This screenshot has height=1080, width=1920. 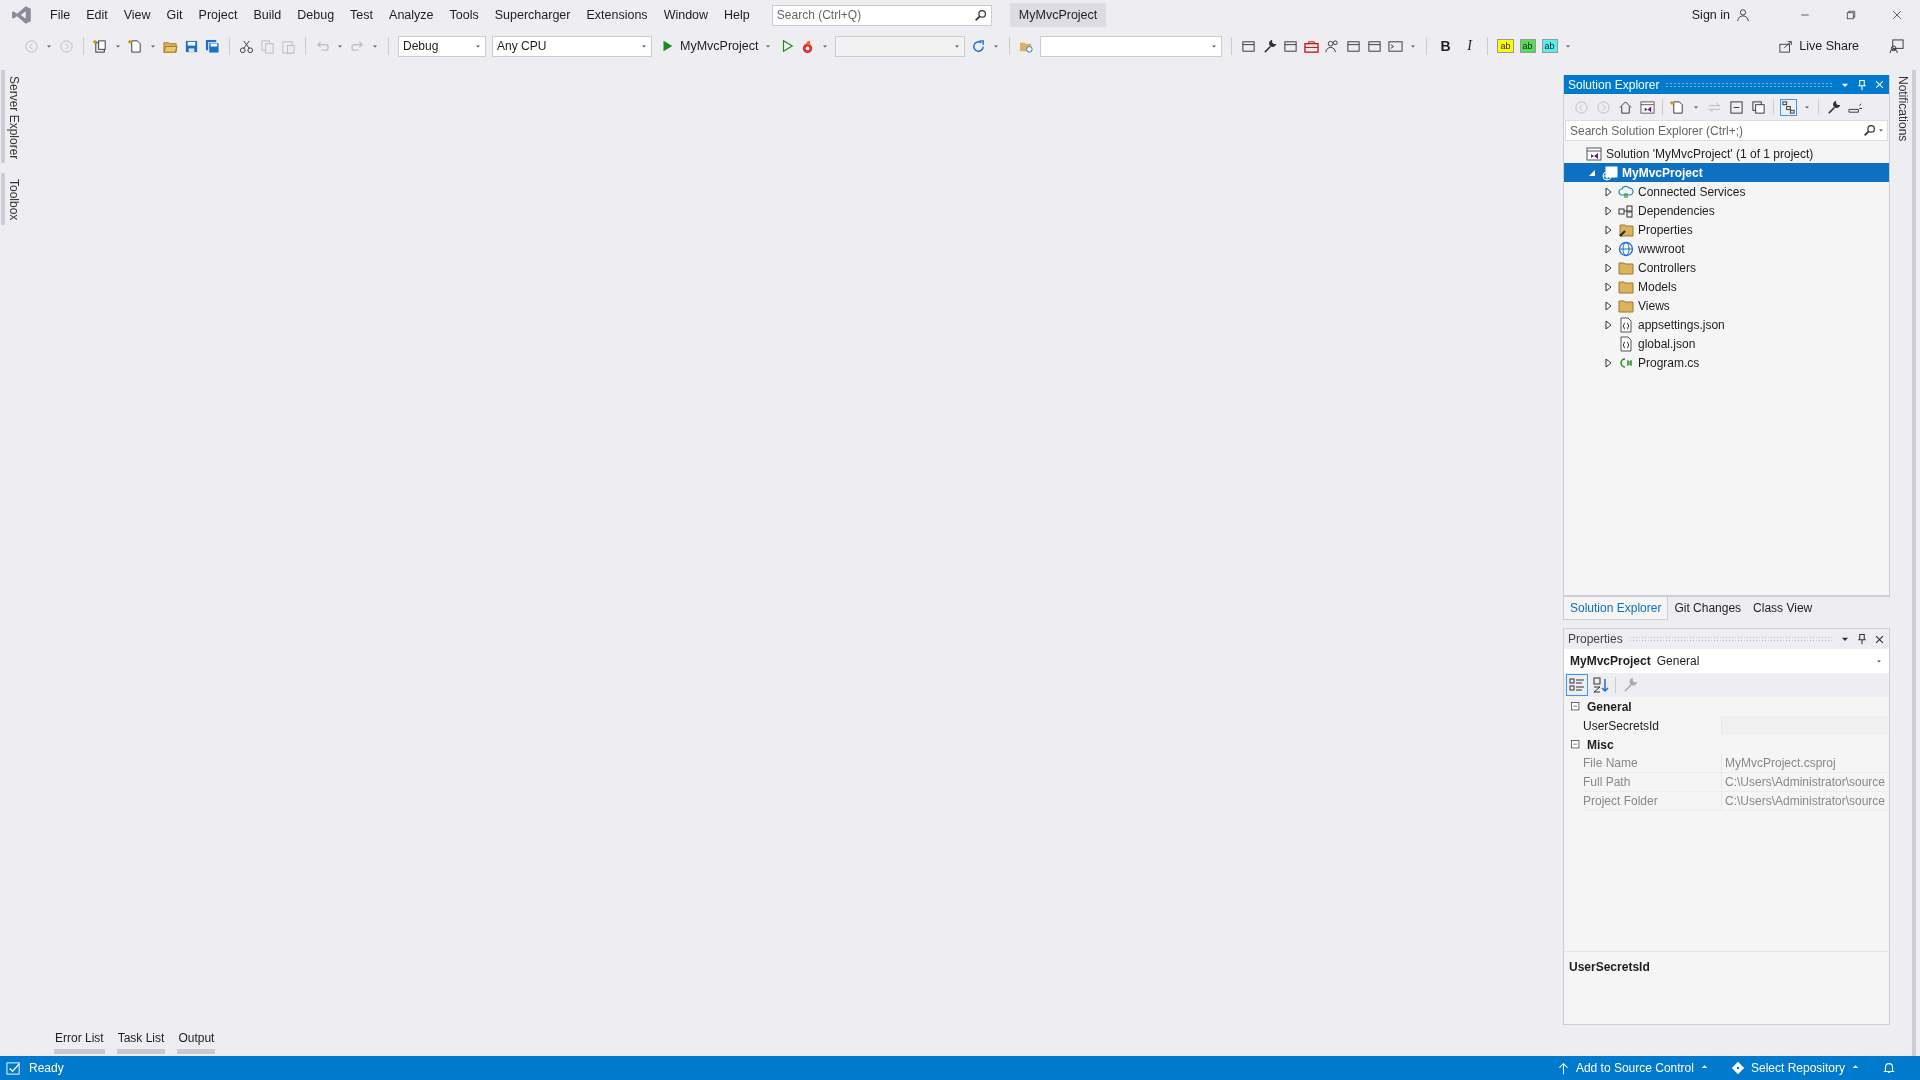 What do you see at coordinates (1600, 744) in the screenshot?
I see `category-label: Misc` at bounding box center [1600, 744].